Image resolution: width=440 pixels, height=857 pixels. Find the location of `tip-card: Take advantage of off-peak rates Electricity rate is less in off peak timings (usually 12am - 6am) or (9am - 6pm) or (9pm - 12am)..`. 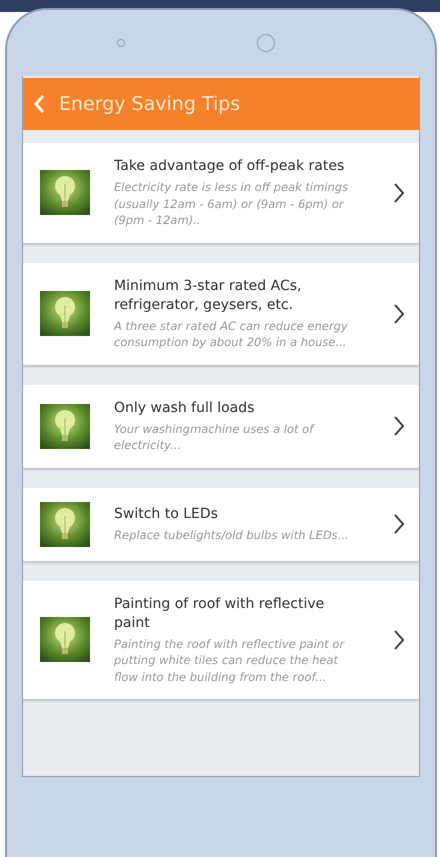

tip-card: Take advantage of off-peak rates Electricity rate is less in off peak timings (usually 12am - 6am) or (9am - 6pm) or (9pm - 12am).. is located at coordinates (221, 192).